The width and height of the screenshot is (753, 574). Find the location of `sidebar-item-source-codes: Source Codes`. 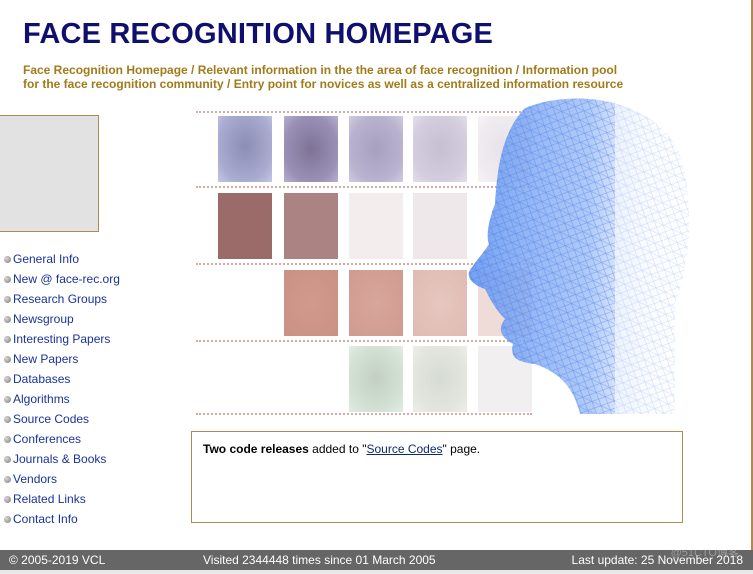

sidebar-item-source-codes: Source Codes is located at coordinates (62, 419).